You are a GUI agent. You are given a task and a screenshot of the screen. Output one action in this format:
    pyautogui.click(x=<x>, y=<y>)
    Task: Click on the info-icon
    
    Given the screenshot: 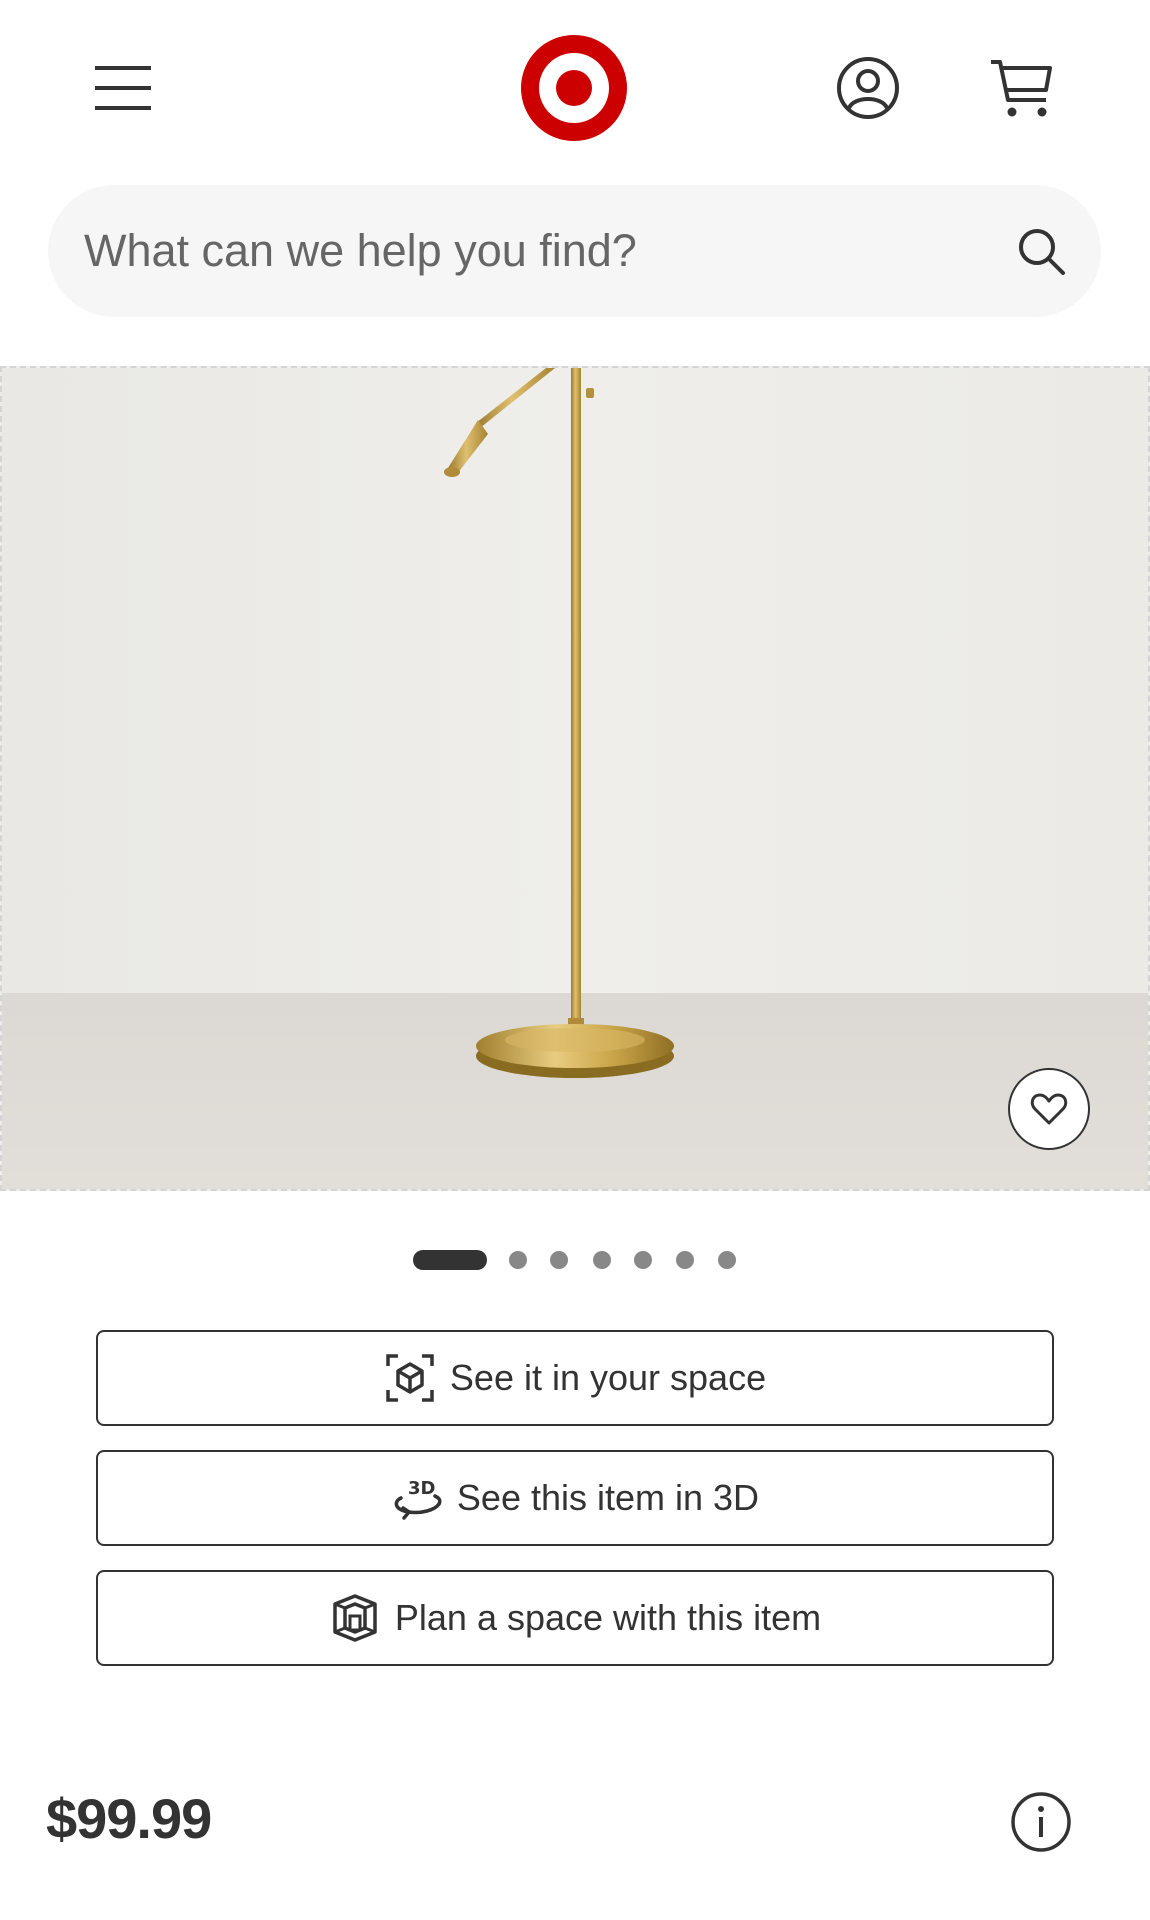 What is the action you would take?
    pyautogui.click(x=1041, y=1822)
    